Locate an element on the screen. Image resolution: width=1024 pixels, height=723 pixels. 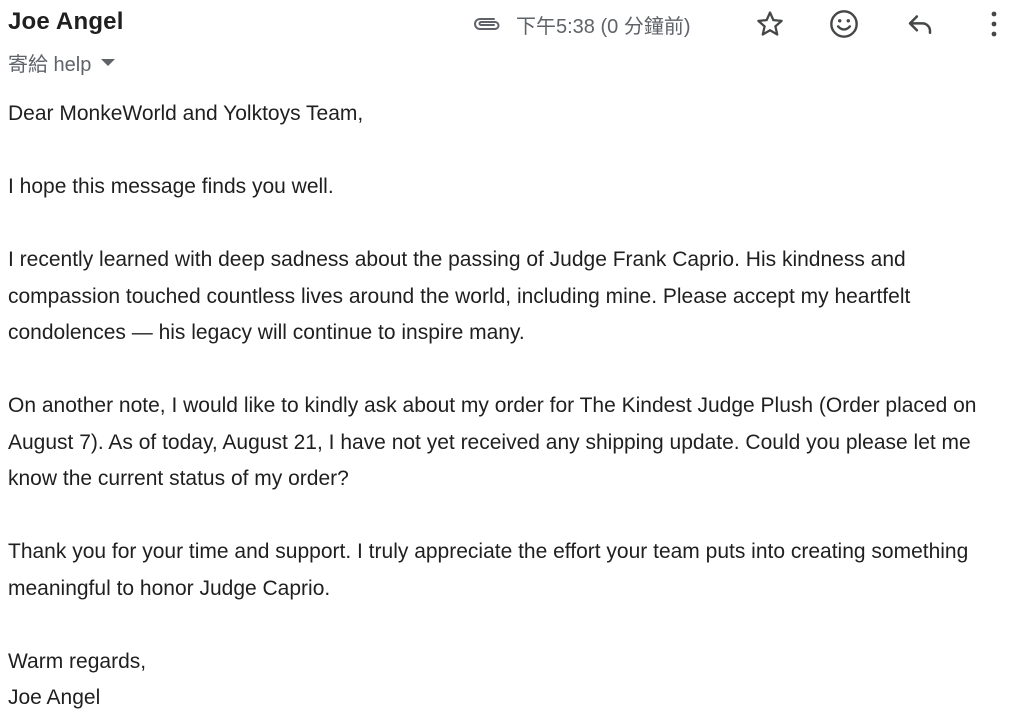
message-paragraph-1: I hope this message finds you well. is located at coordinates (171, 186).